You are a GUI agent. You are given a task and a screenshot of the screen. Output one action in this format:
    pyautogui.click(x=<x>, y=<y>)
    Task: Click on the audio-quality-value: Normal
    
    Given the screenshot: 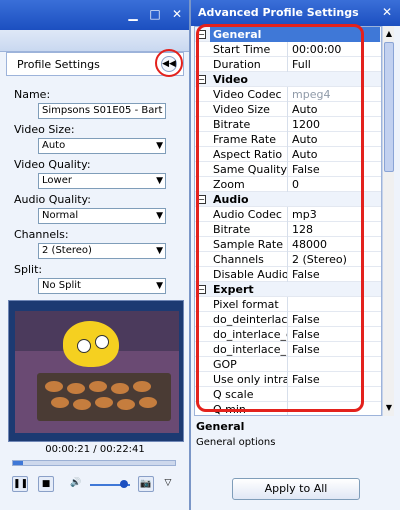 What is the action you would take?
    pyautogui.click(x=60, y=215)
    